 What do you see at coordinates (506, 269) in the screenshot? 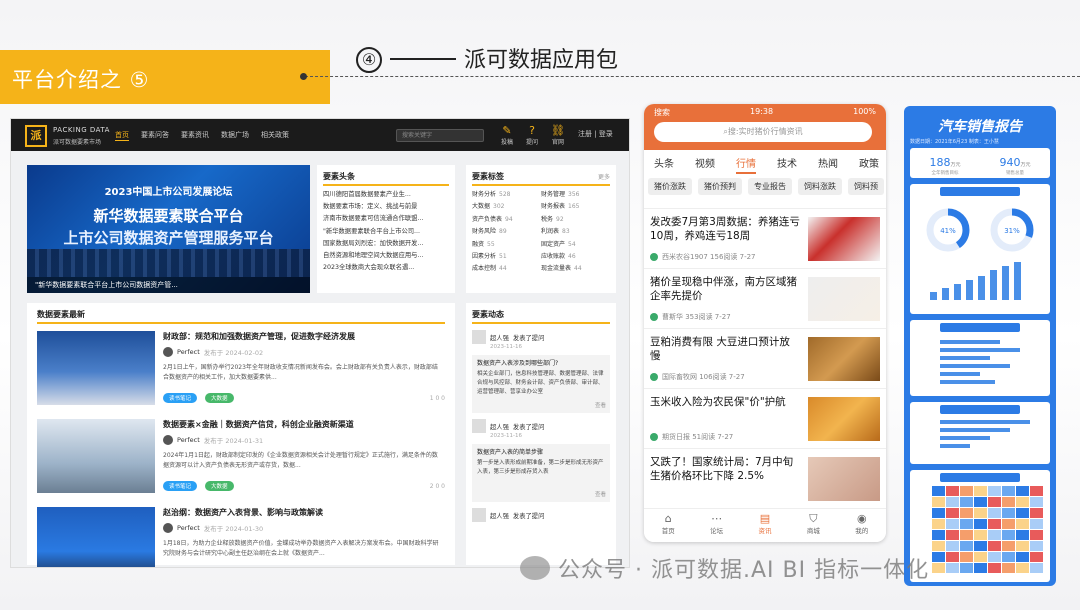
I see `tag-item: 成本控制 44` at bounding box center [506, 269].